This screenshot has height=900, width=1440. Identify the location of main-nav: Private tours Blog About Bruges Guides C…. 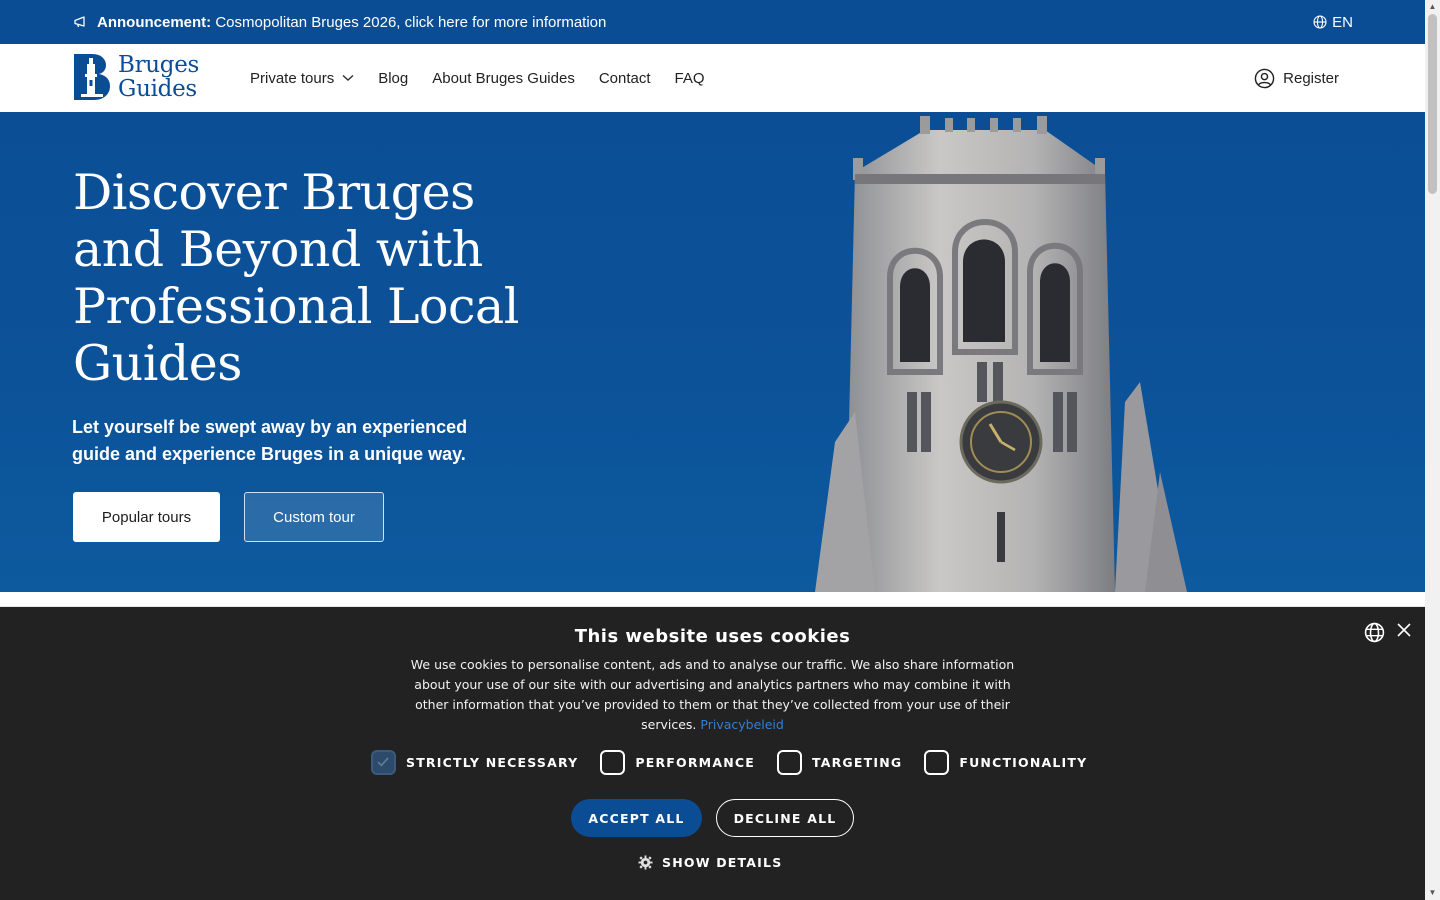
(489, 78).